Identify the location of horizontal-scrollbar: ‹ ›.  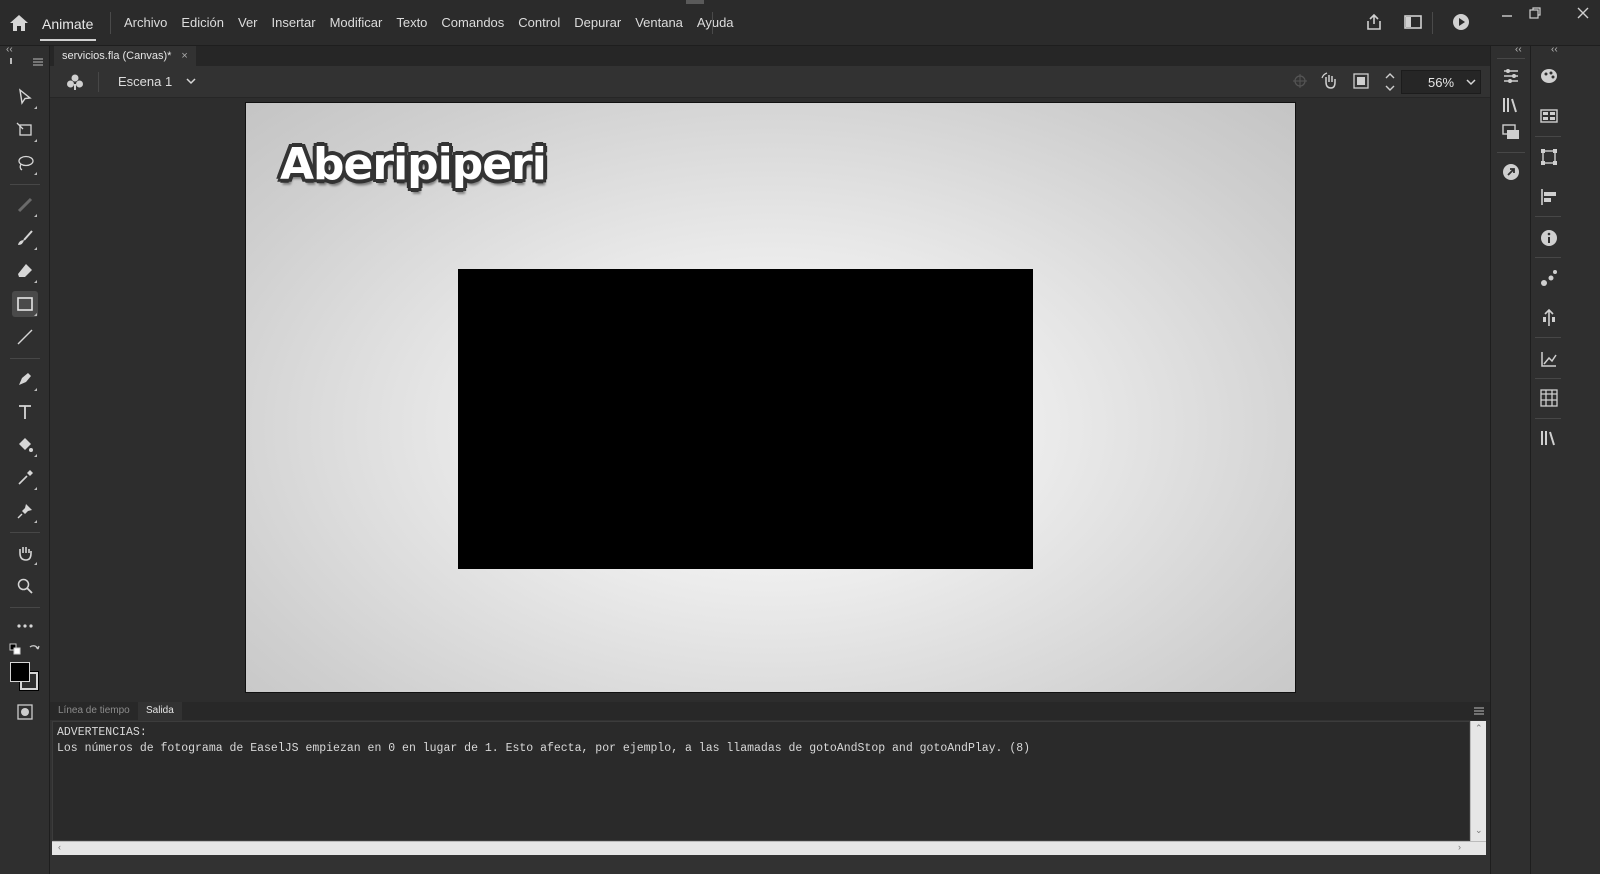
(769, 848).